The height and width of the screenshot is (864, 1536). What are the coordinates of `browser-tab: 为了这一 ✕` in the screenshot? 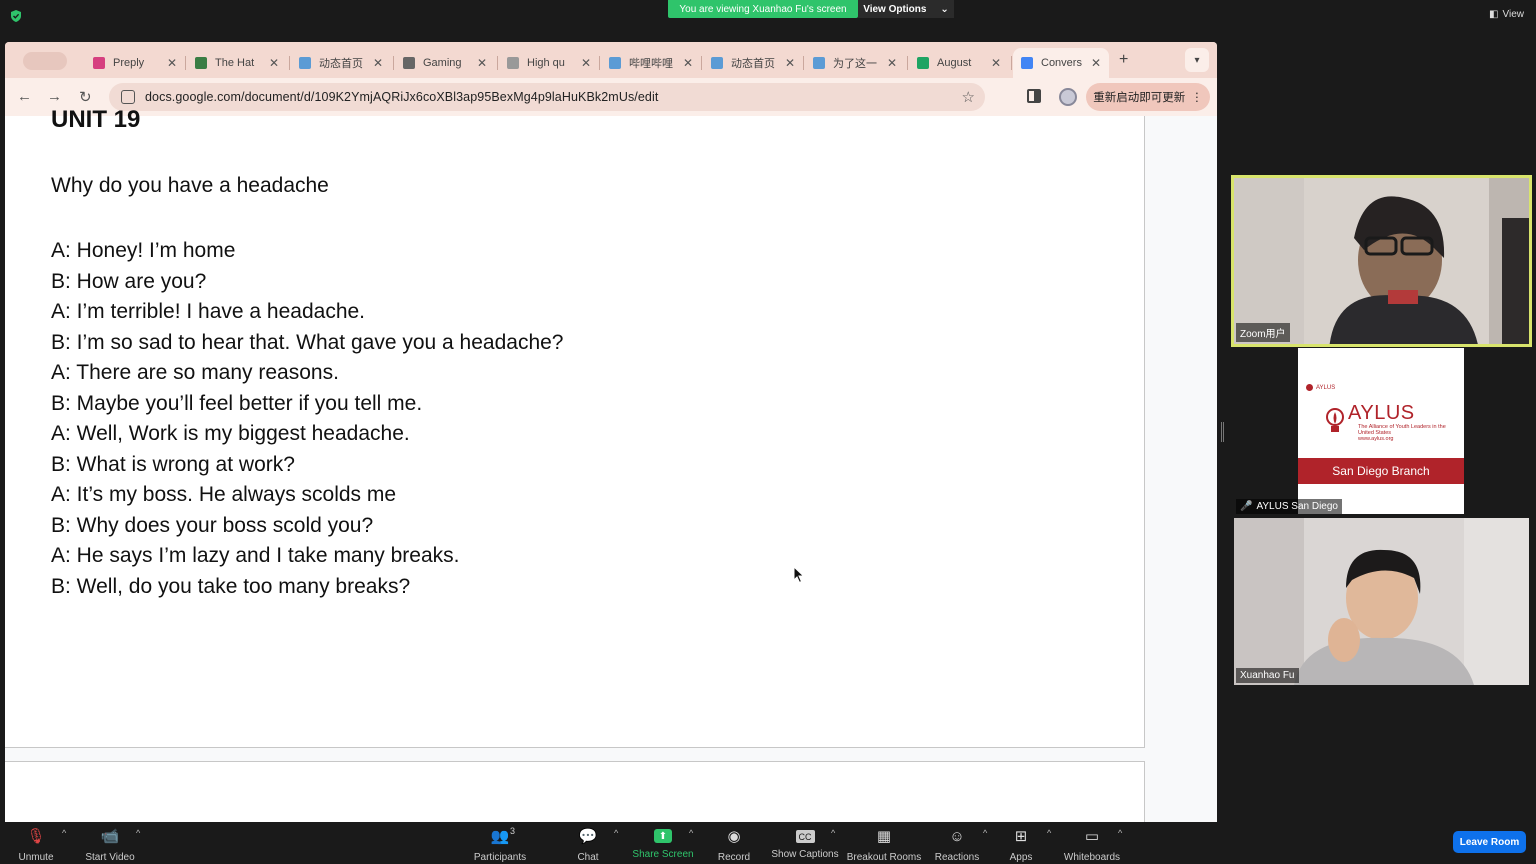 It's located at (855, 63).